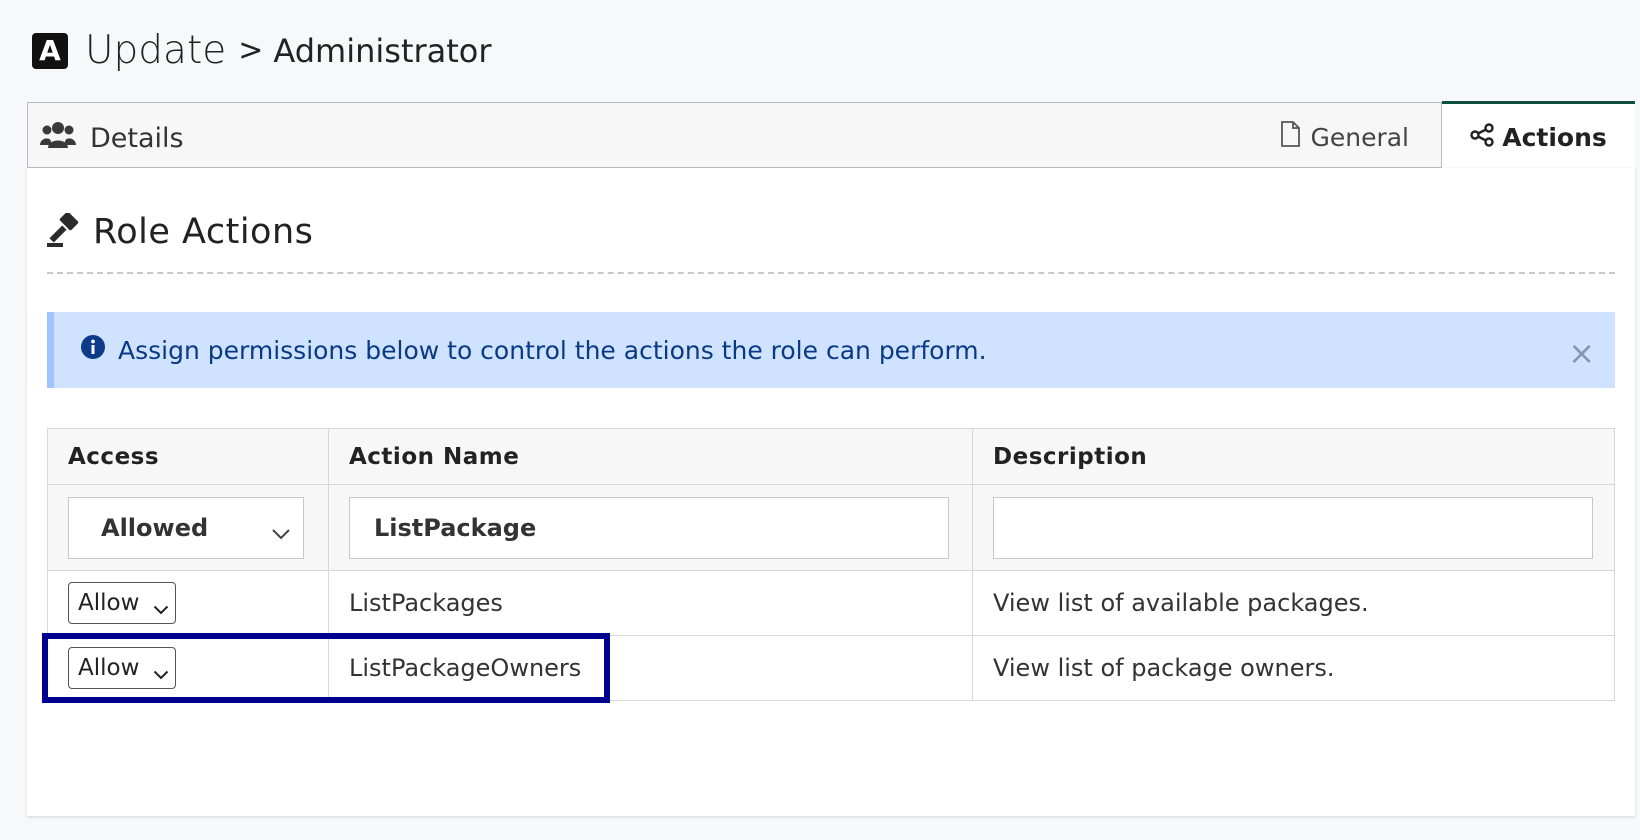  I want to click on access-filter-select: Allowed, so click(186, 527).